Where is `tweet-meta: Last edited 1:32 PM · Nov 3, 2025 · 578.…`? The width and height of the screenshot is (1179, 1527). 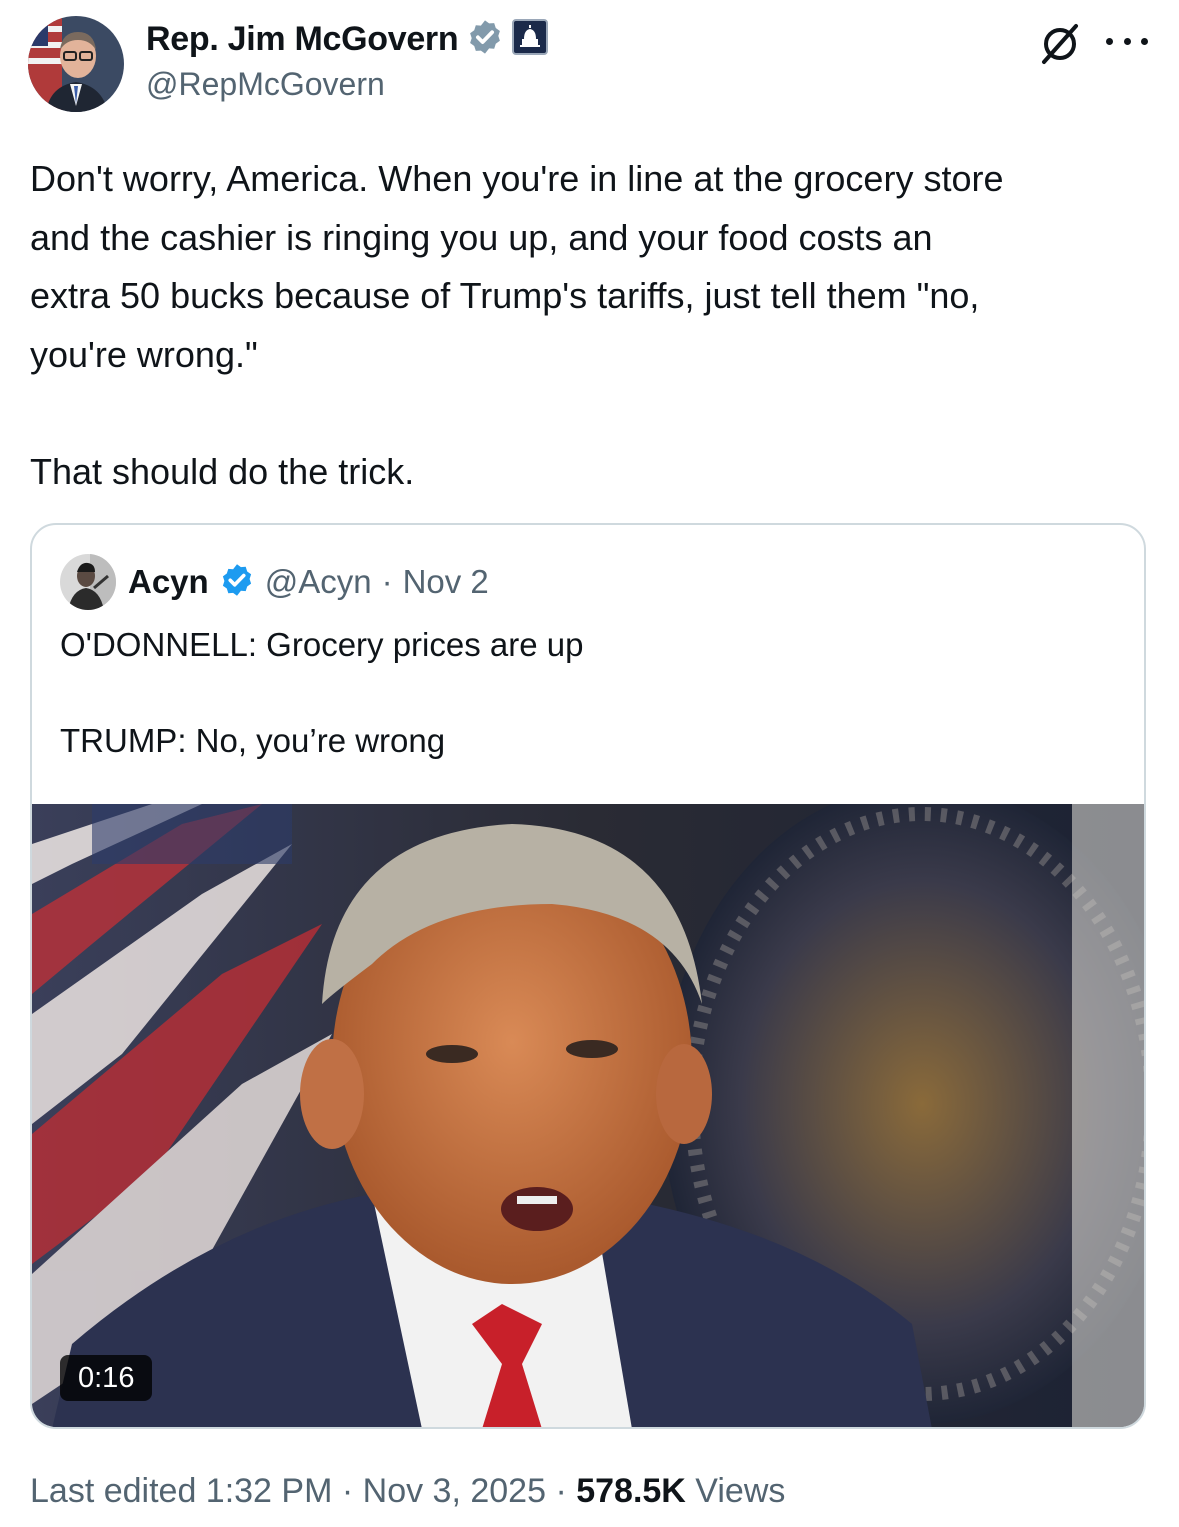 tweet-meta: Last edited 1:32 PM · Nov 3, 2025 · 578.… is located at coordinates (407, 1491).